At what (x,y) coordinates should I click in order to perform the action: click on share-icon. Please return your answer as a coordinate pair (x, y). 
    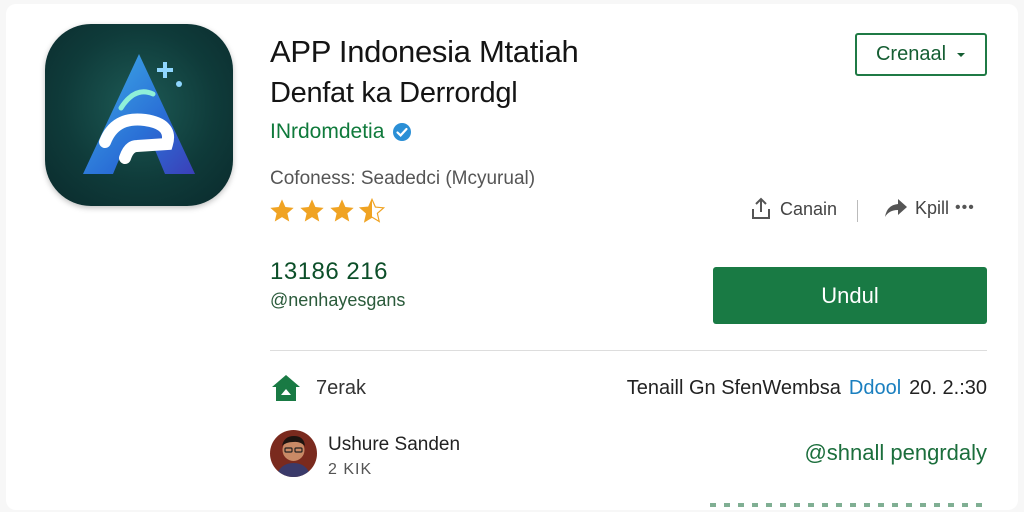
    Looking at the image, I should click on (761, 208).